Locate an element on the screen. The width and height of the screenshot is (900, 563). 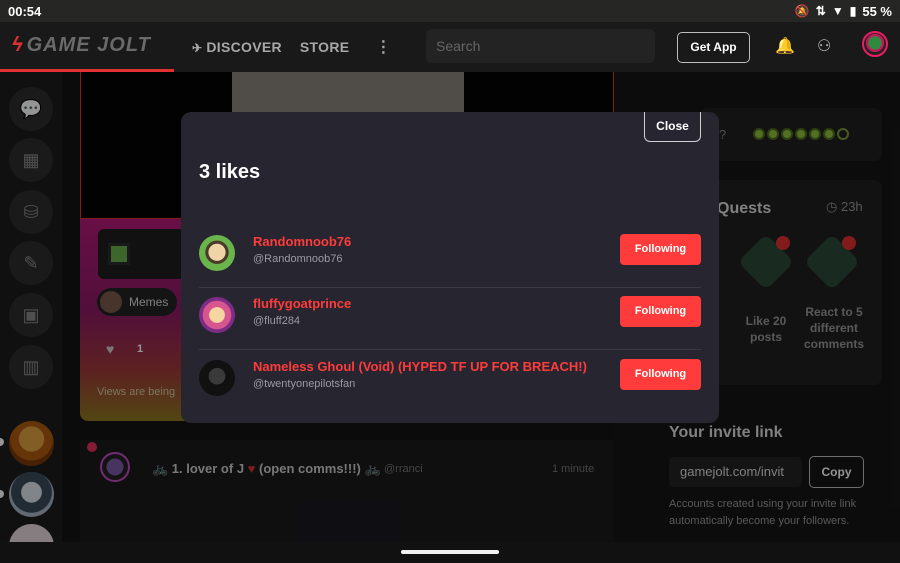
liker-name: fluffygoatprince is located at coordinates (302, 303).